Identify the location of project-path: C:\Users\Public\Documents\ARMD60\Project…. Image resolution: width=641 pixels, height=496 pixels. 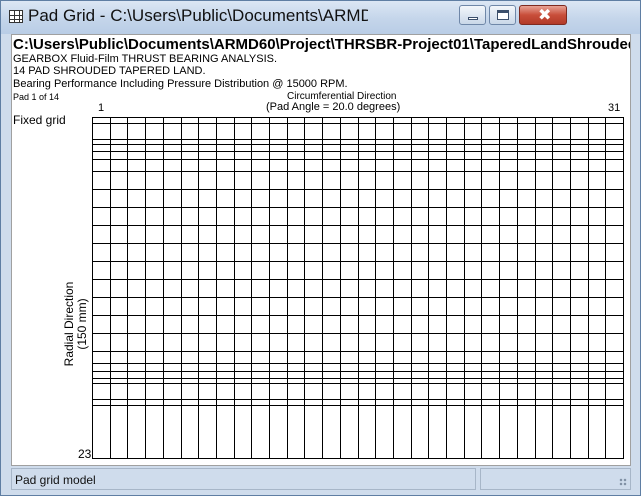
(322, 44).